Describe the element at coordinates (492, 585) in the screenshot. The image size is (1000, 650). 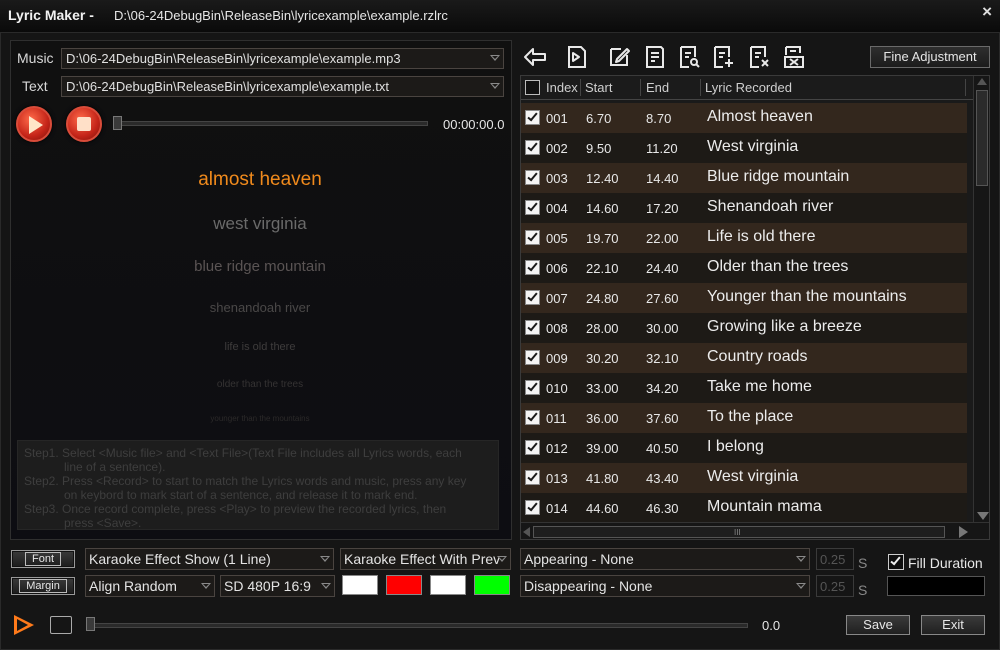
I see `outline-highlight-color-swatch` at that location.